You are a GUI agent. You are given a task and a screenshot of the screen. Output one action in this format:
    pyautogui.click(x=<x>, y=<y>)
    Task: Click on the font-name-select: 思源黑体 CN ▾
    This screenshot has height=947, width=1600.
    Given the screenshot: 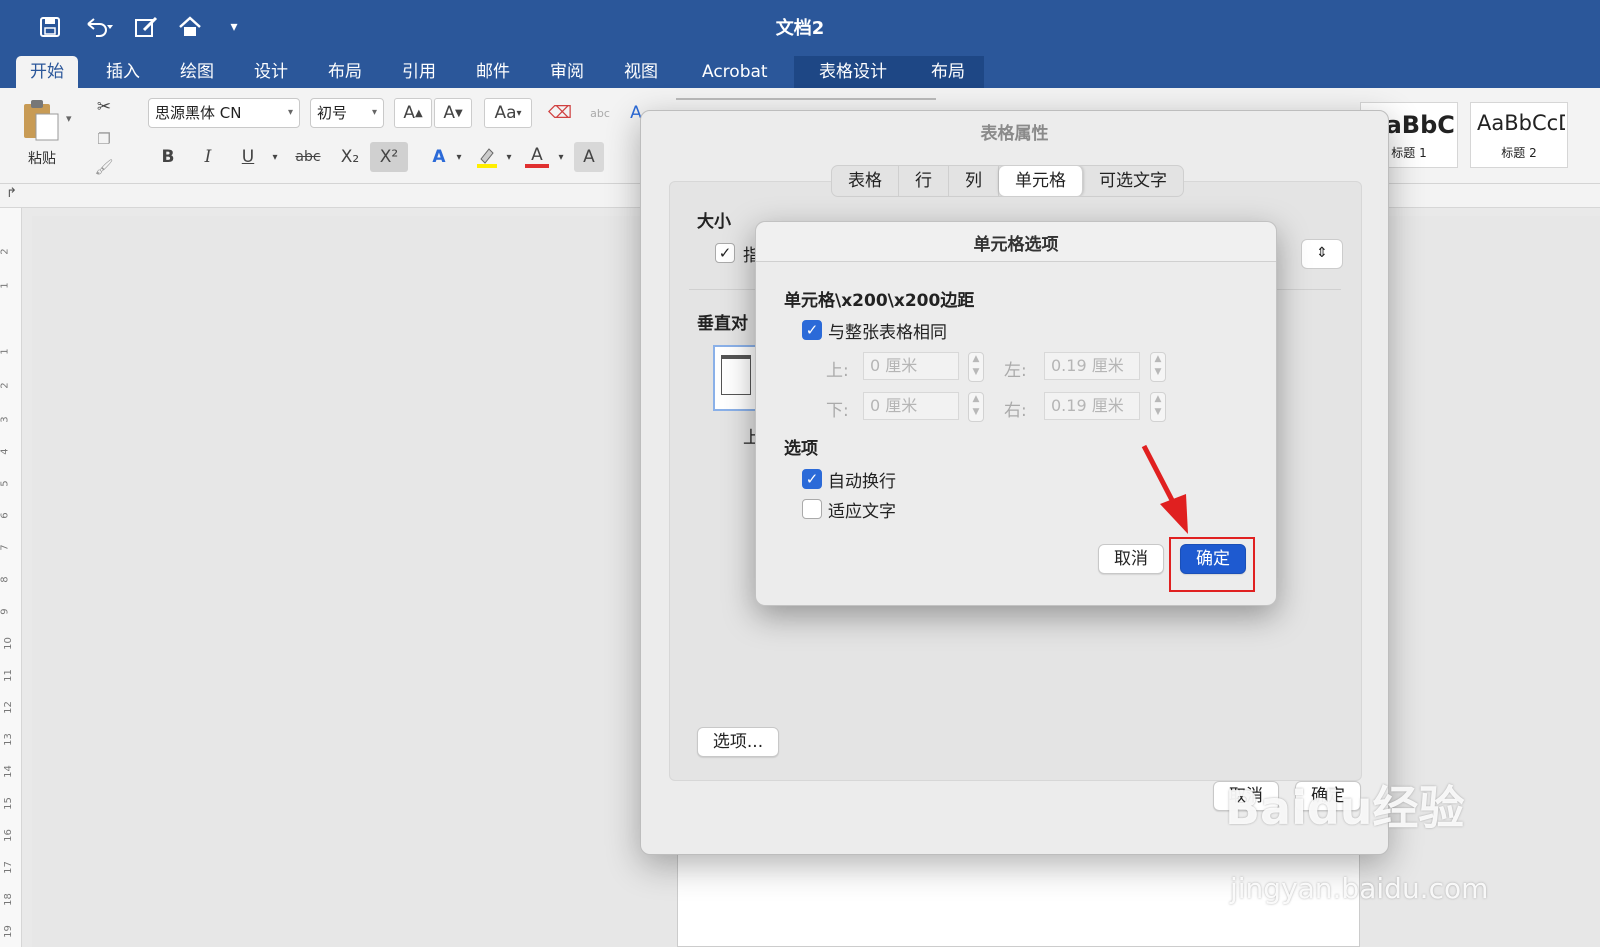 What is the action you would take?
    pyautogui.click(x=224, y=113)
    